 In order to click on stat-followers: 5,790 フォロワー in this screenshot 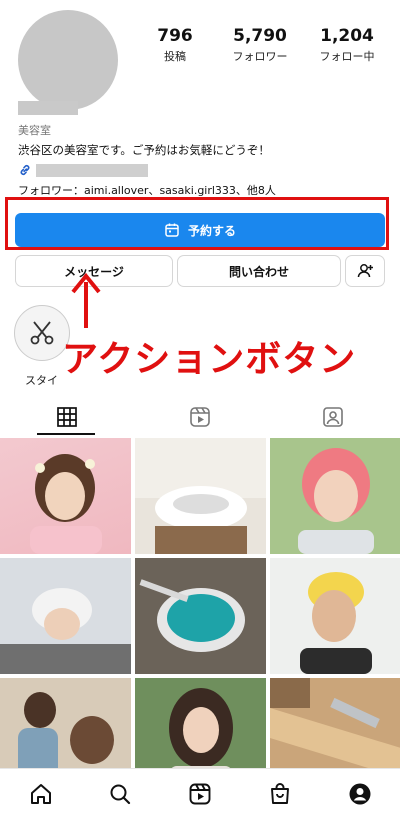, I will do `click(260, 45)`.